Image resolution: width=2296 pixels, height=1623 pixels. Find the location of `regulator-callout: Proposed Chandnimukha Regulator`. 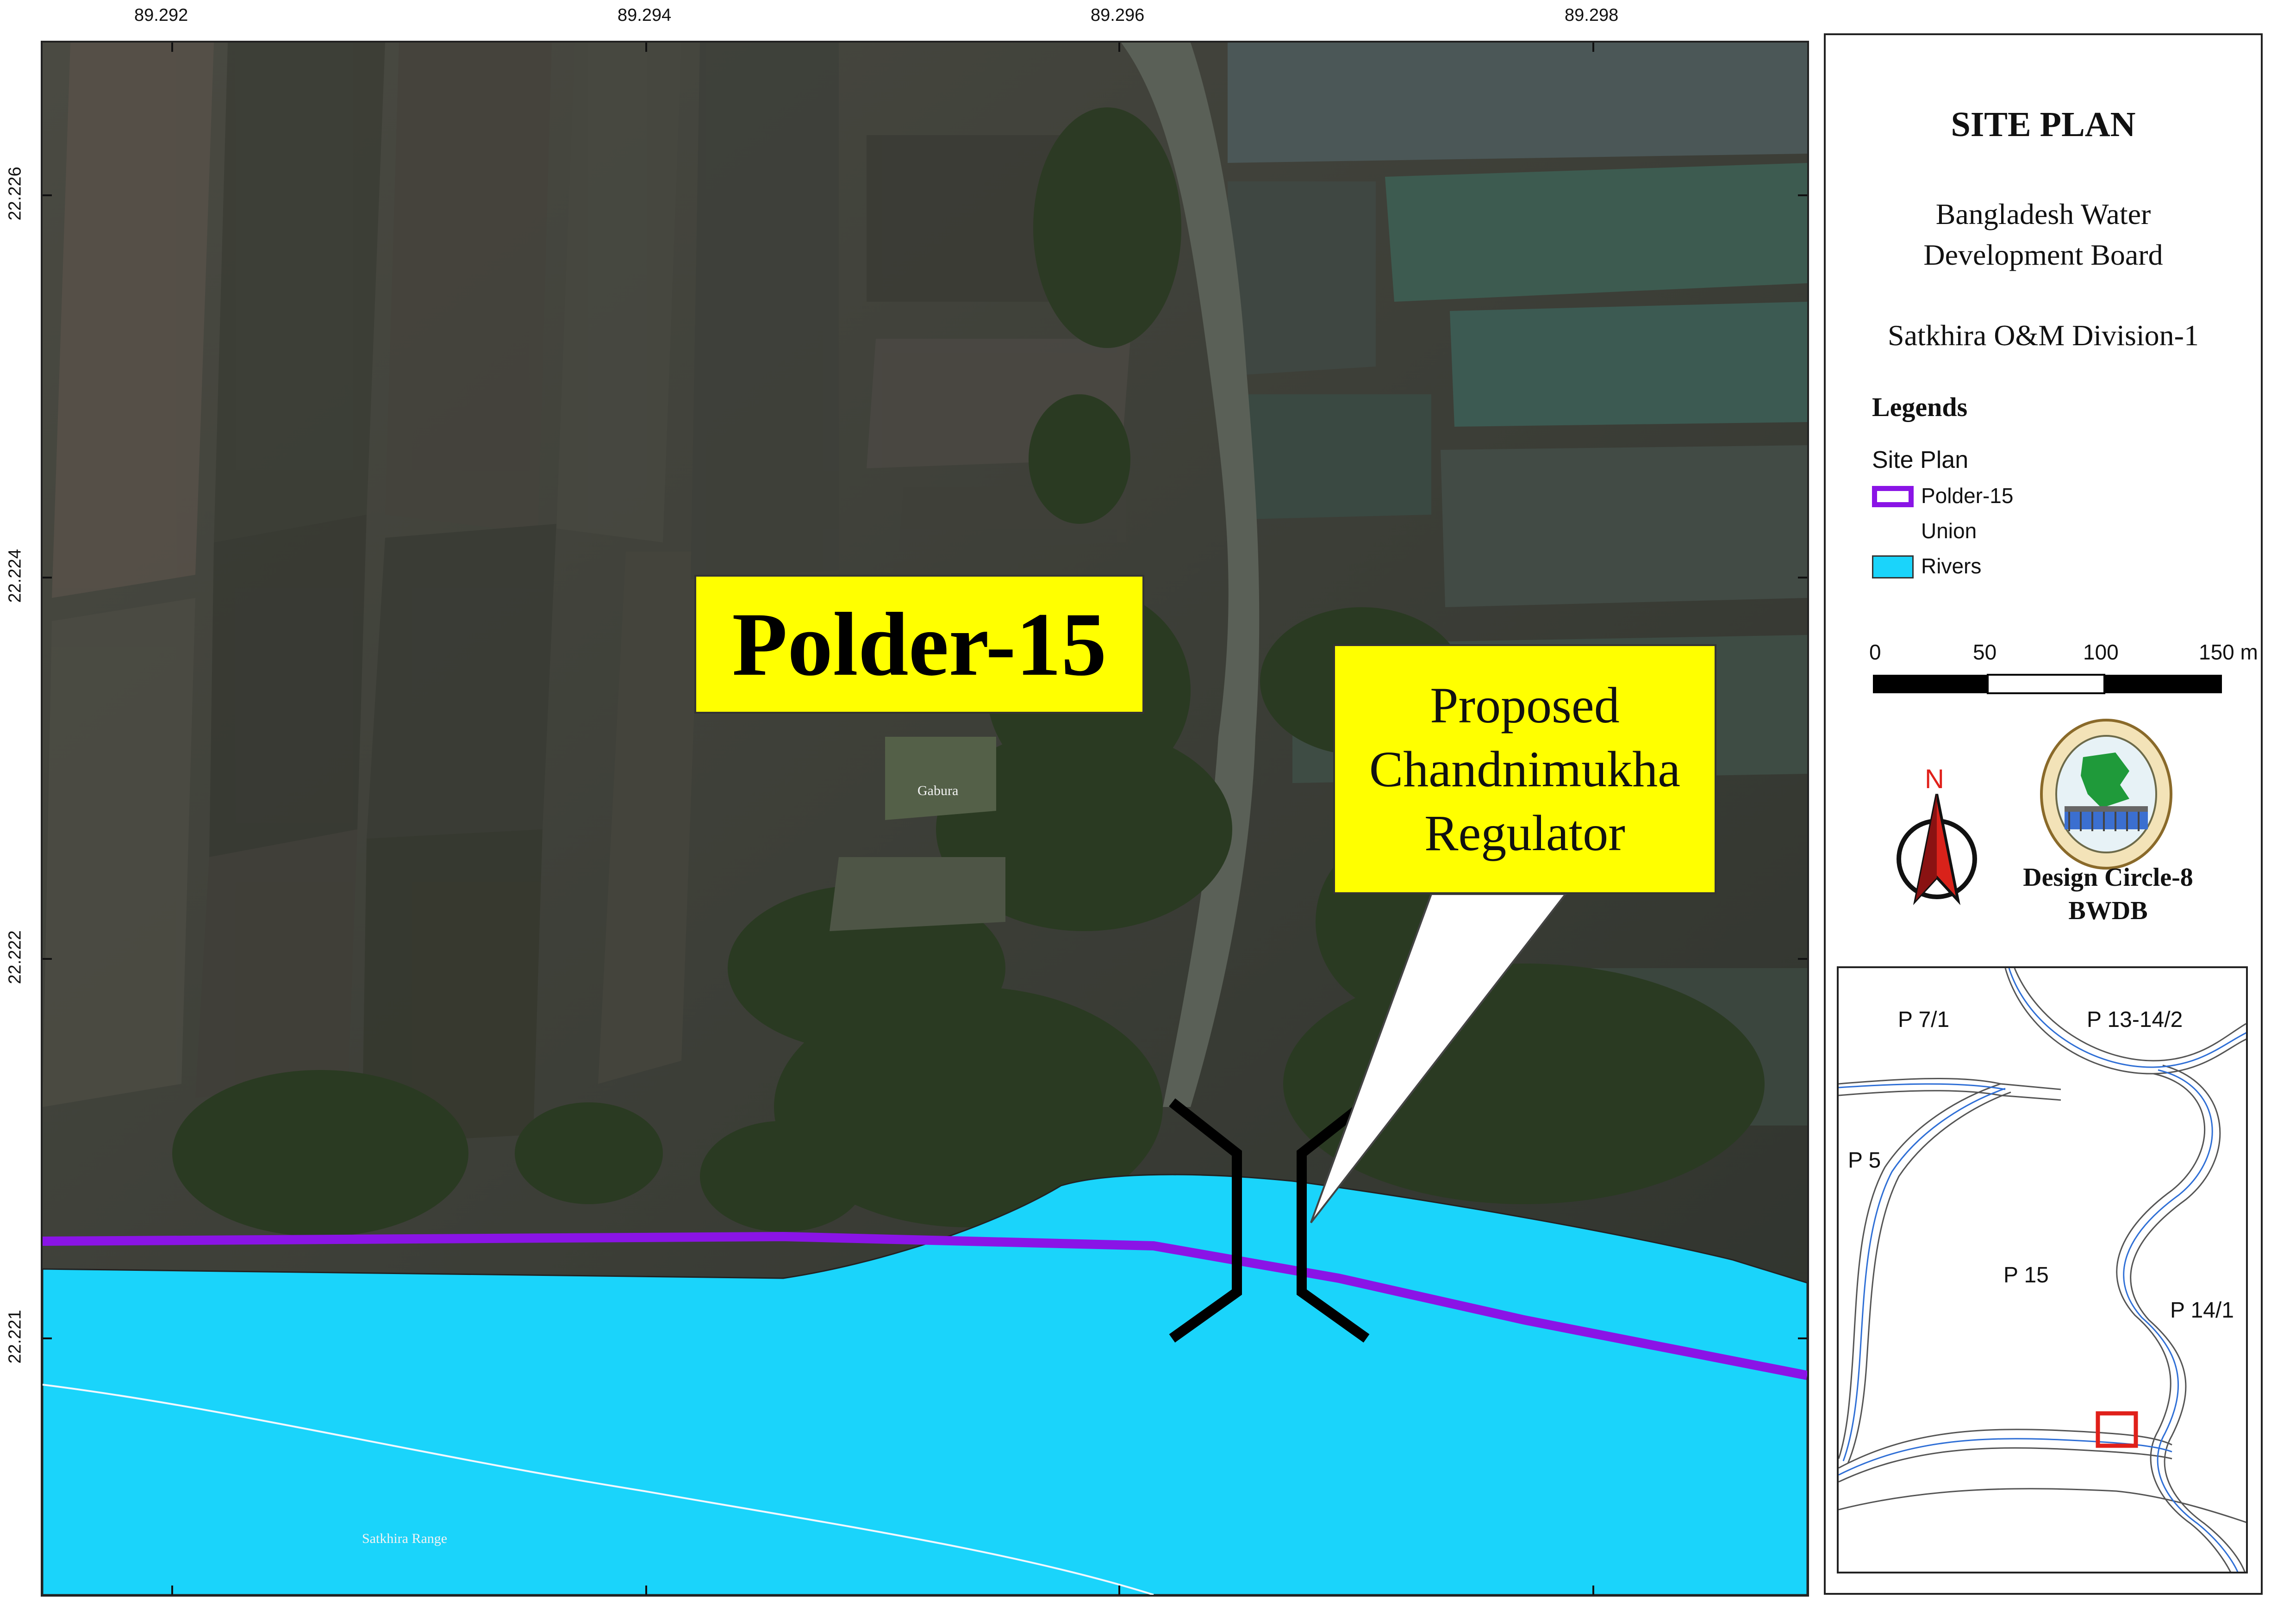

regulator-callout: Proposed Chandnimukha Regulator is located at coordinates (1524, 769).